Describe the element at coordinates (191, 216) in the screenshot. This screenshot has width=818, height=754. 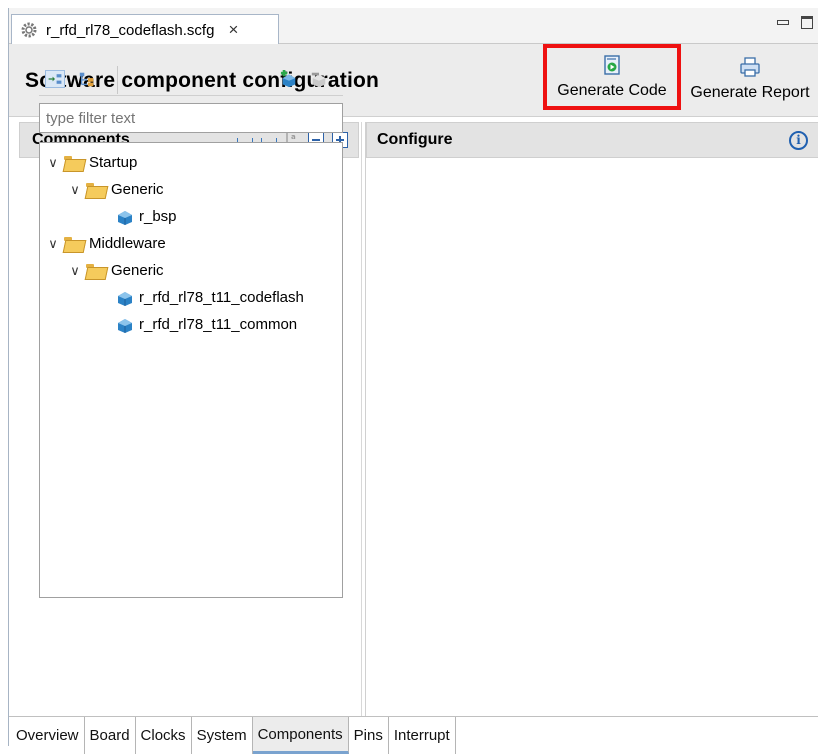
I see `tree-component: r_bsp` at that location.